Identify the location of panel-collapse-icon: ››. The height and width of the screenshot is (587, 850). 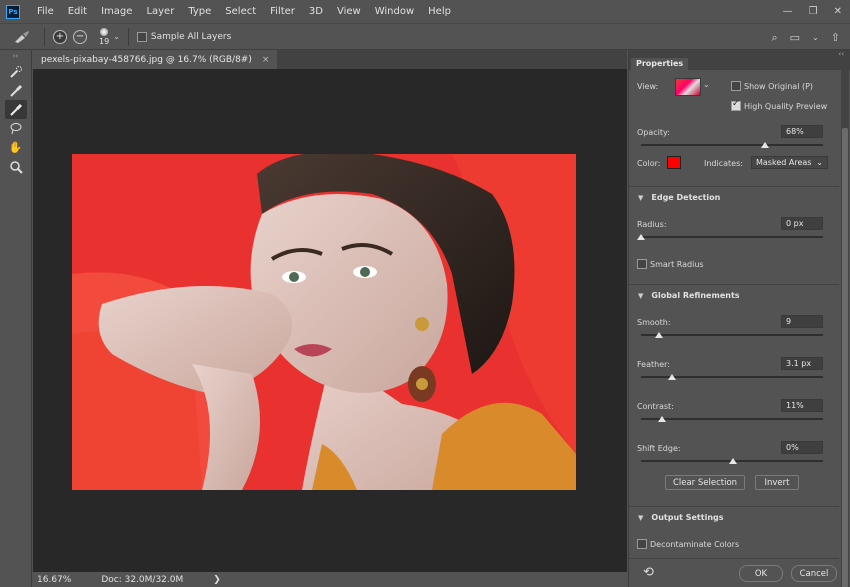
(15, 56).